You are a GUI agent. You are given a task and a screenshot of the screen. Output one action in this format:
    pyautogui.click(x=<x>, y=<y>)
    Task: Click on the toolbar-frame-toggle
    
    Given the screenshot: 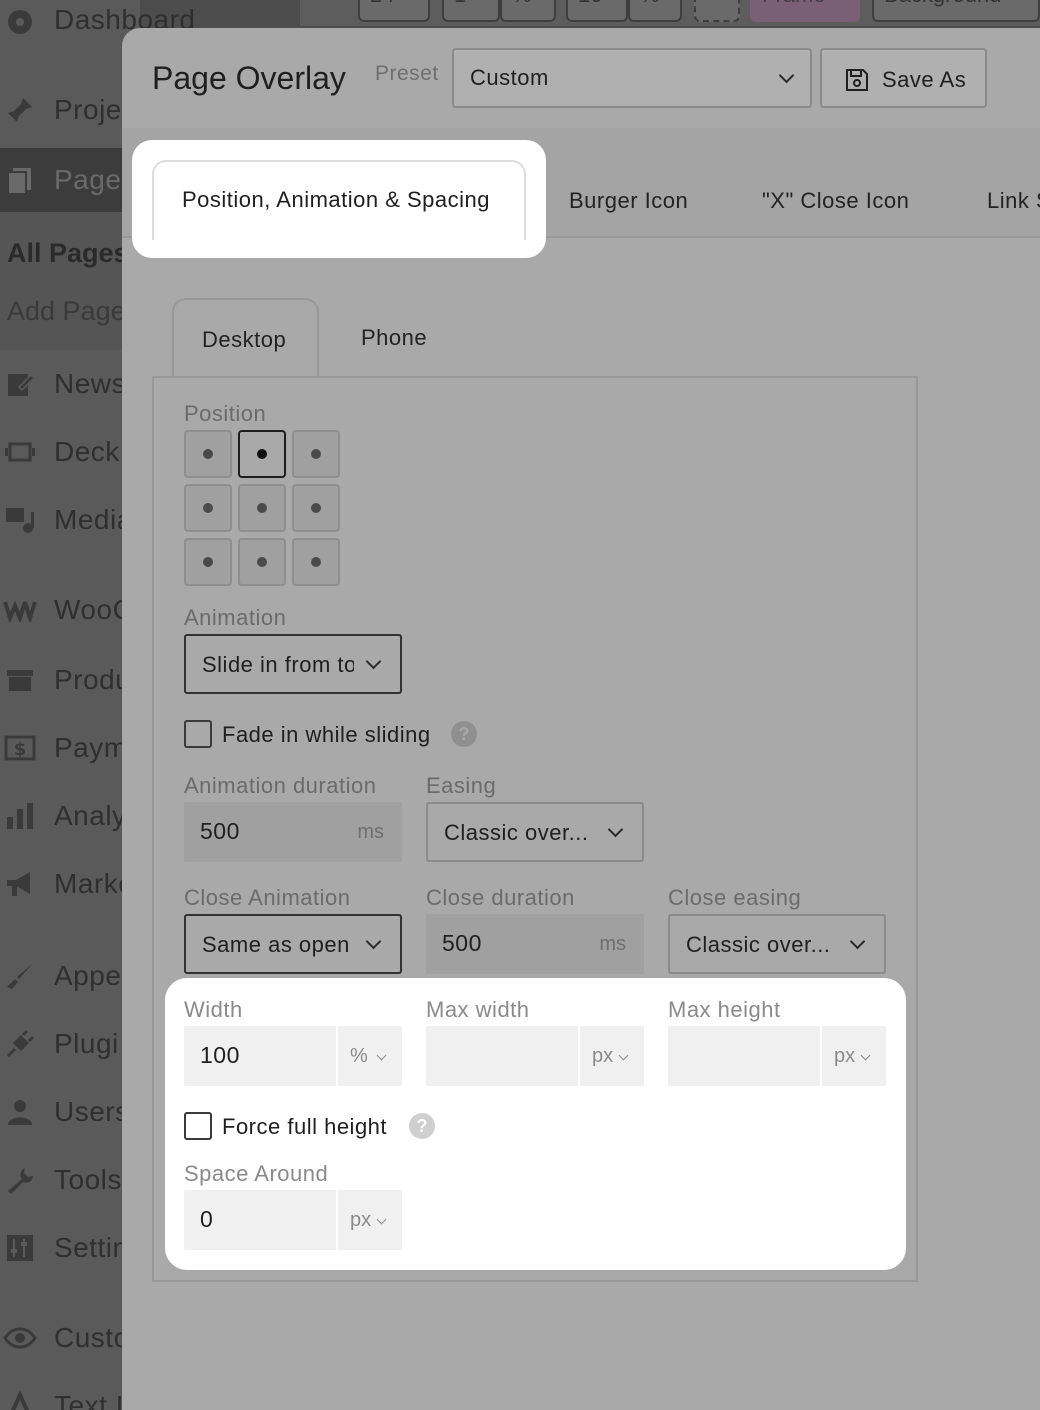 What is the action you would take?
    pyautogui.click(x=717, y=11)
    